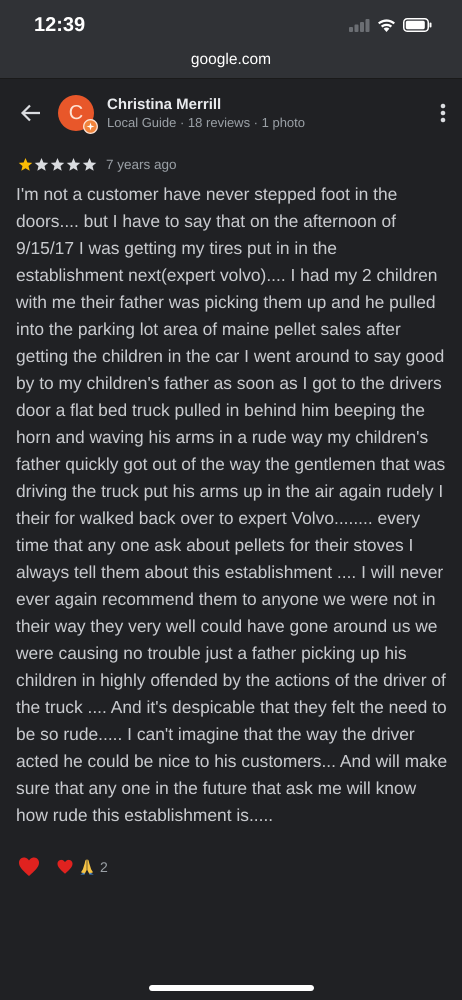 The height and width of the screenshot is (1000, 462). What do you see at coordinates (359, 25) in the screenshot?
I see `signal-icon` at bounding box center [359, 25].